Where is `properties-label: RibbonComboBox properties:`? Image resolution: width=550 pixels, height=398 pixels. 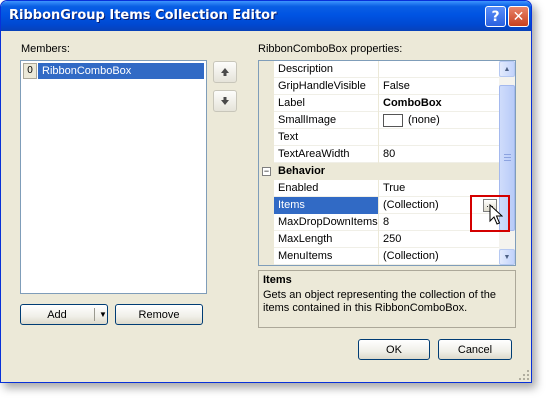
properties-label: RibbonComboBox properties: is located at coordinates (330, 49).